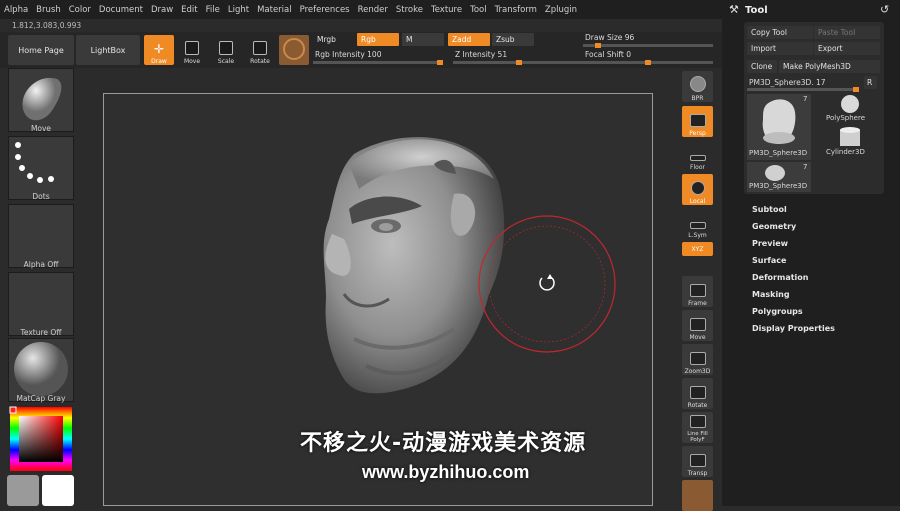  I want to click on menu-stroke: Stroke, so click(409, 10).